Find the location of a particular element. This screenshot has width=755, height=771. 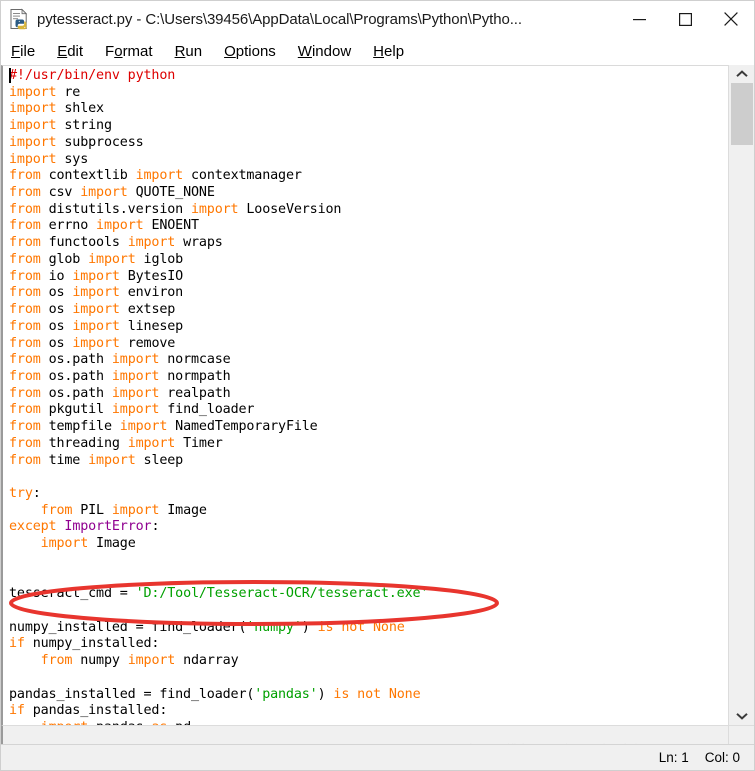

text-caret is located at coordinates (10, 75).